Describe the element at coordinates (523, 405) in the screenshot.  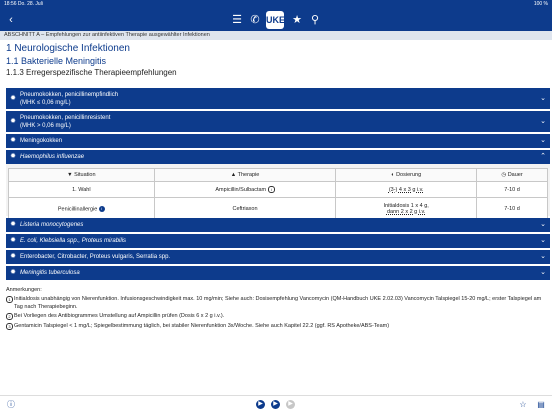
I see `star-outline-icon: ☆` at that location.